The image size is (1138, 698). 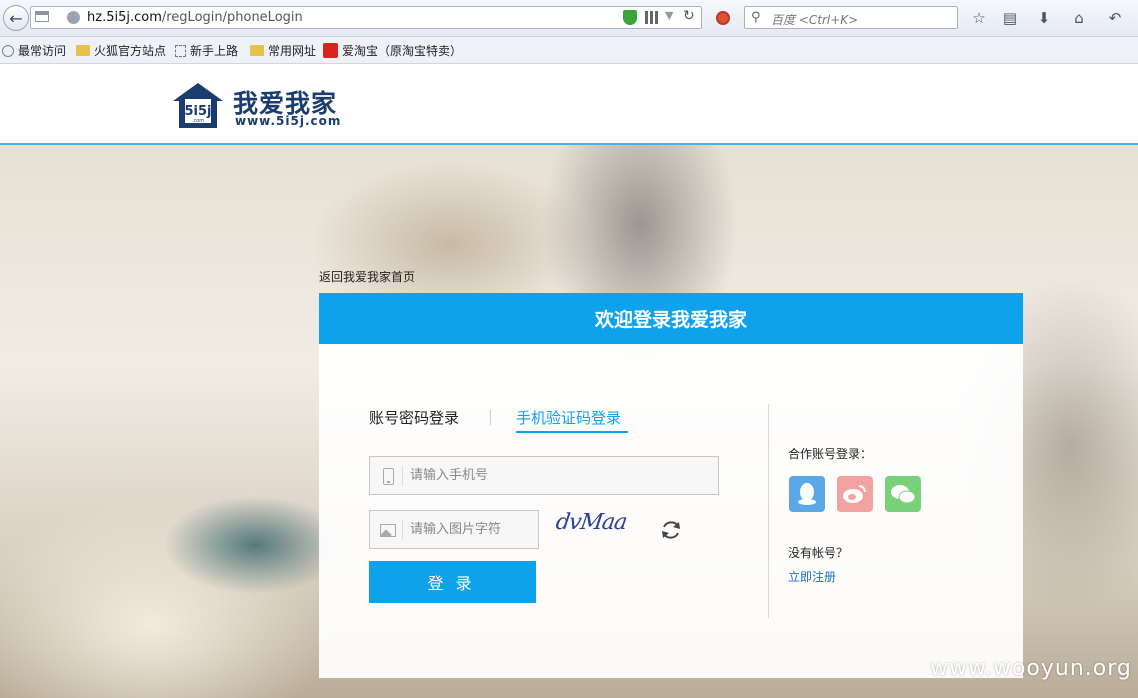 What do you see at coordinates (723, 18) in the screenshot?
I see `adblock-icon` at bounding box center [723, 18].